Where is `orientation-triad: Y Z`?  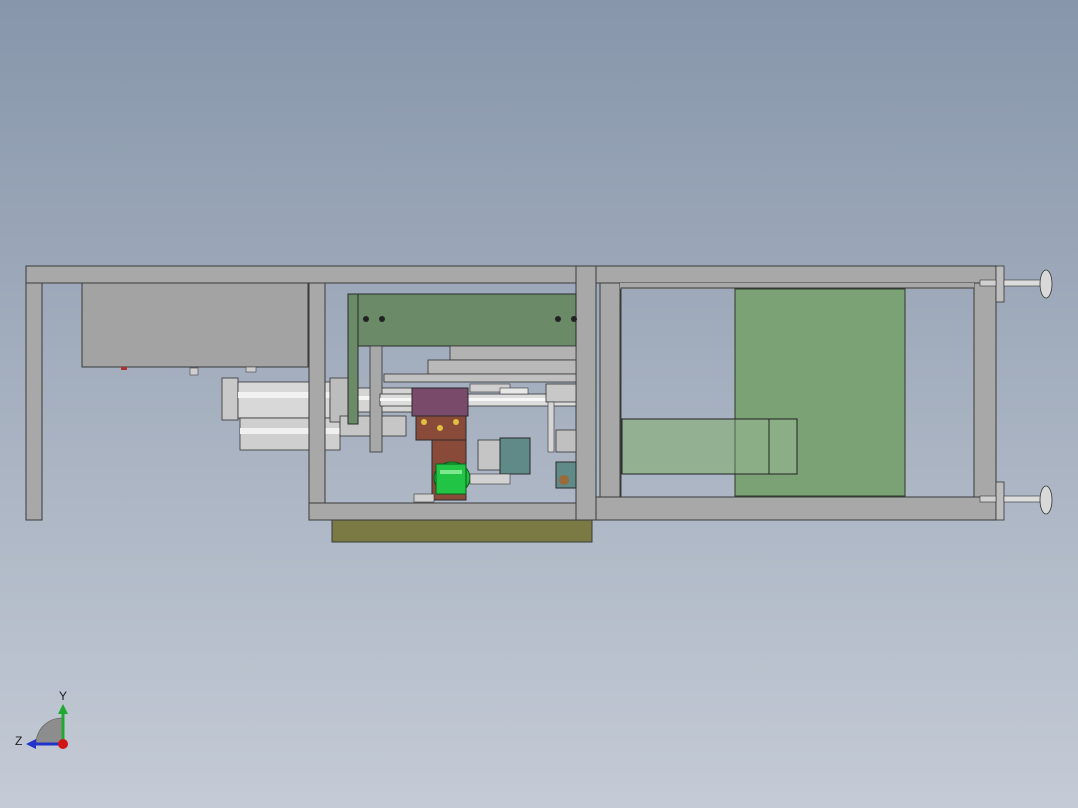 orientation-triad: Y Z is located at coordinates (41, 719).